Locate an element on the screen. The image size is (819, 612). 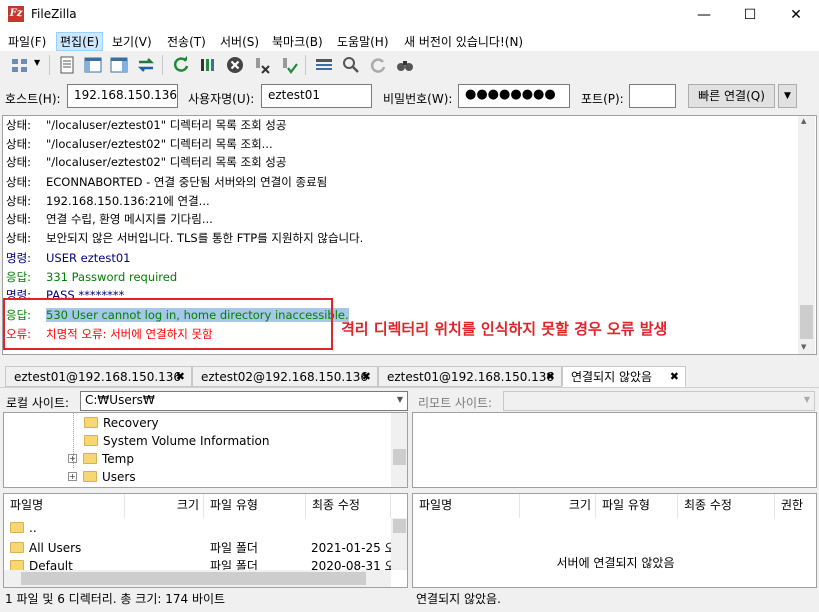
tree-item-system-volume-information: System Volume Information is located at coordinates (176, 441).